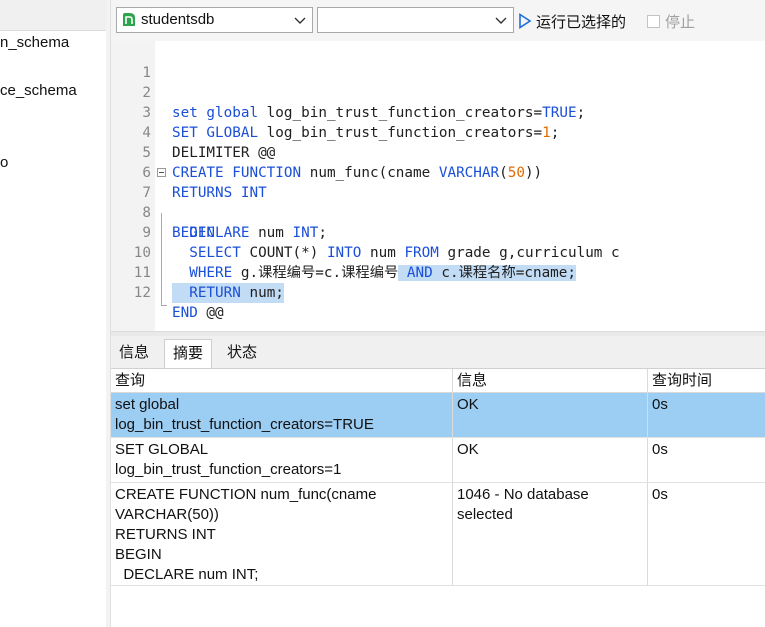 The image size is (765, 627). Describe the element at coordinates (581, 22) in the screenshot. I see `run-selected-label: 运行已选择的` at that location.